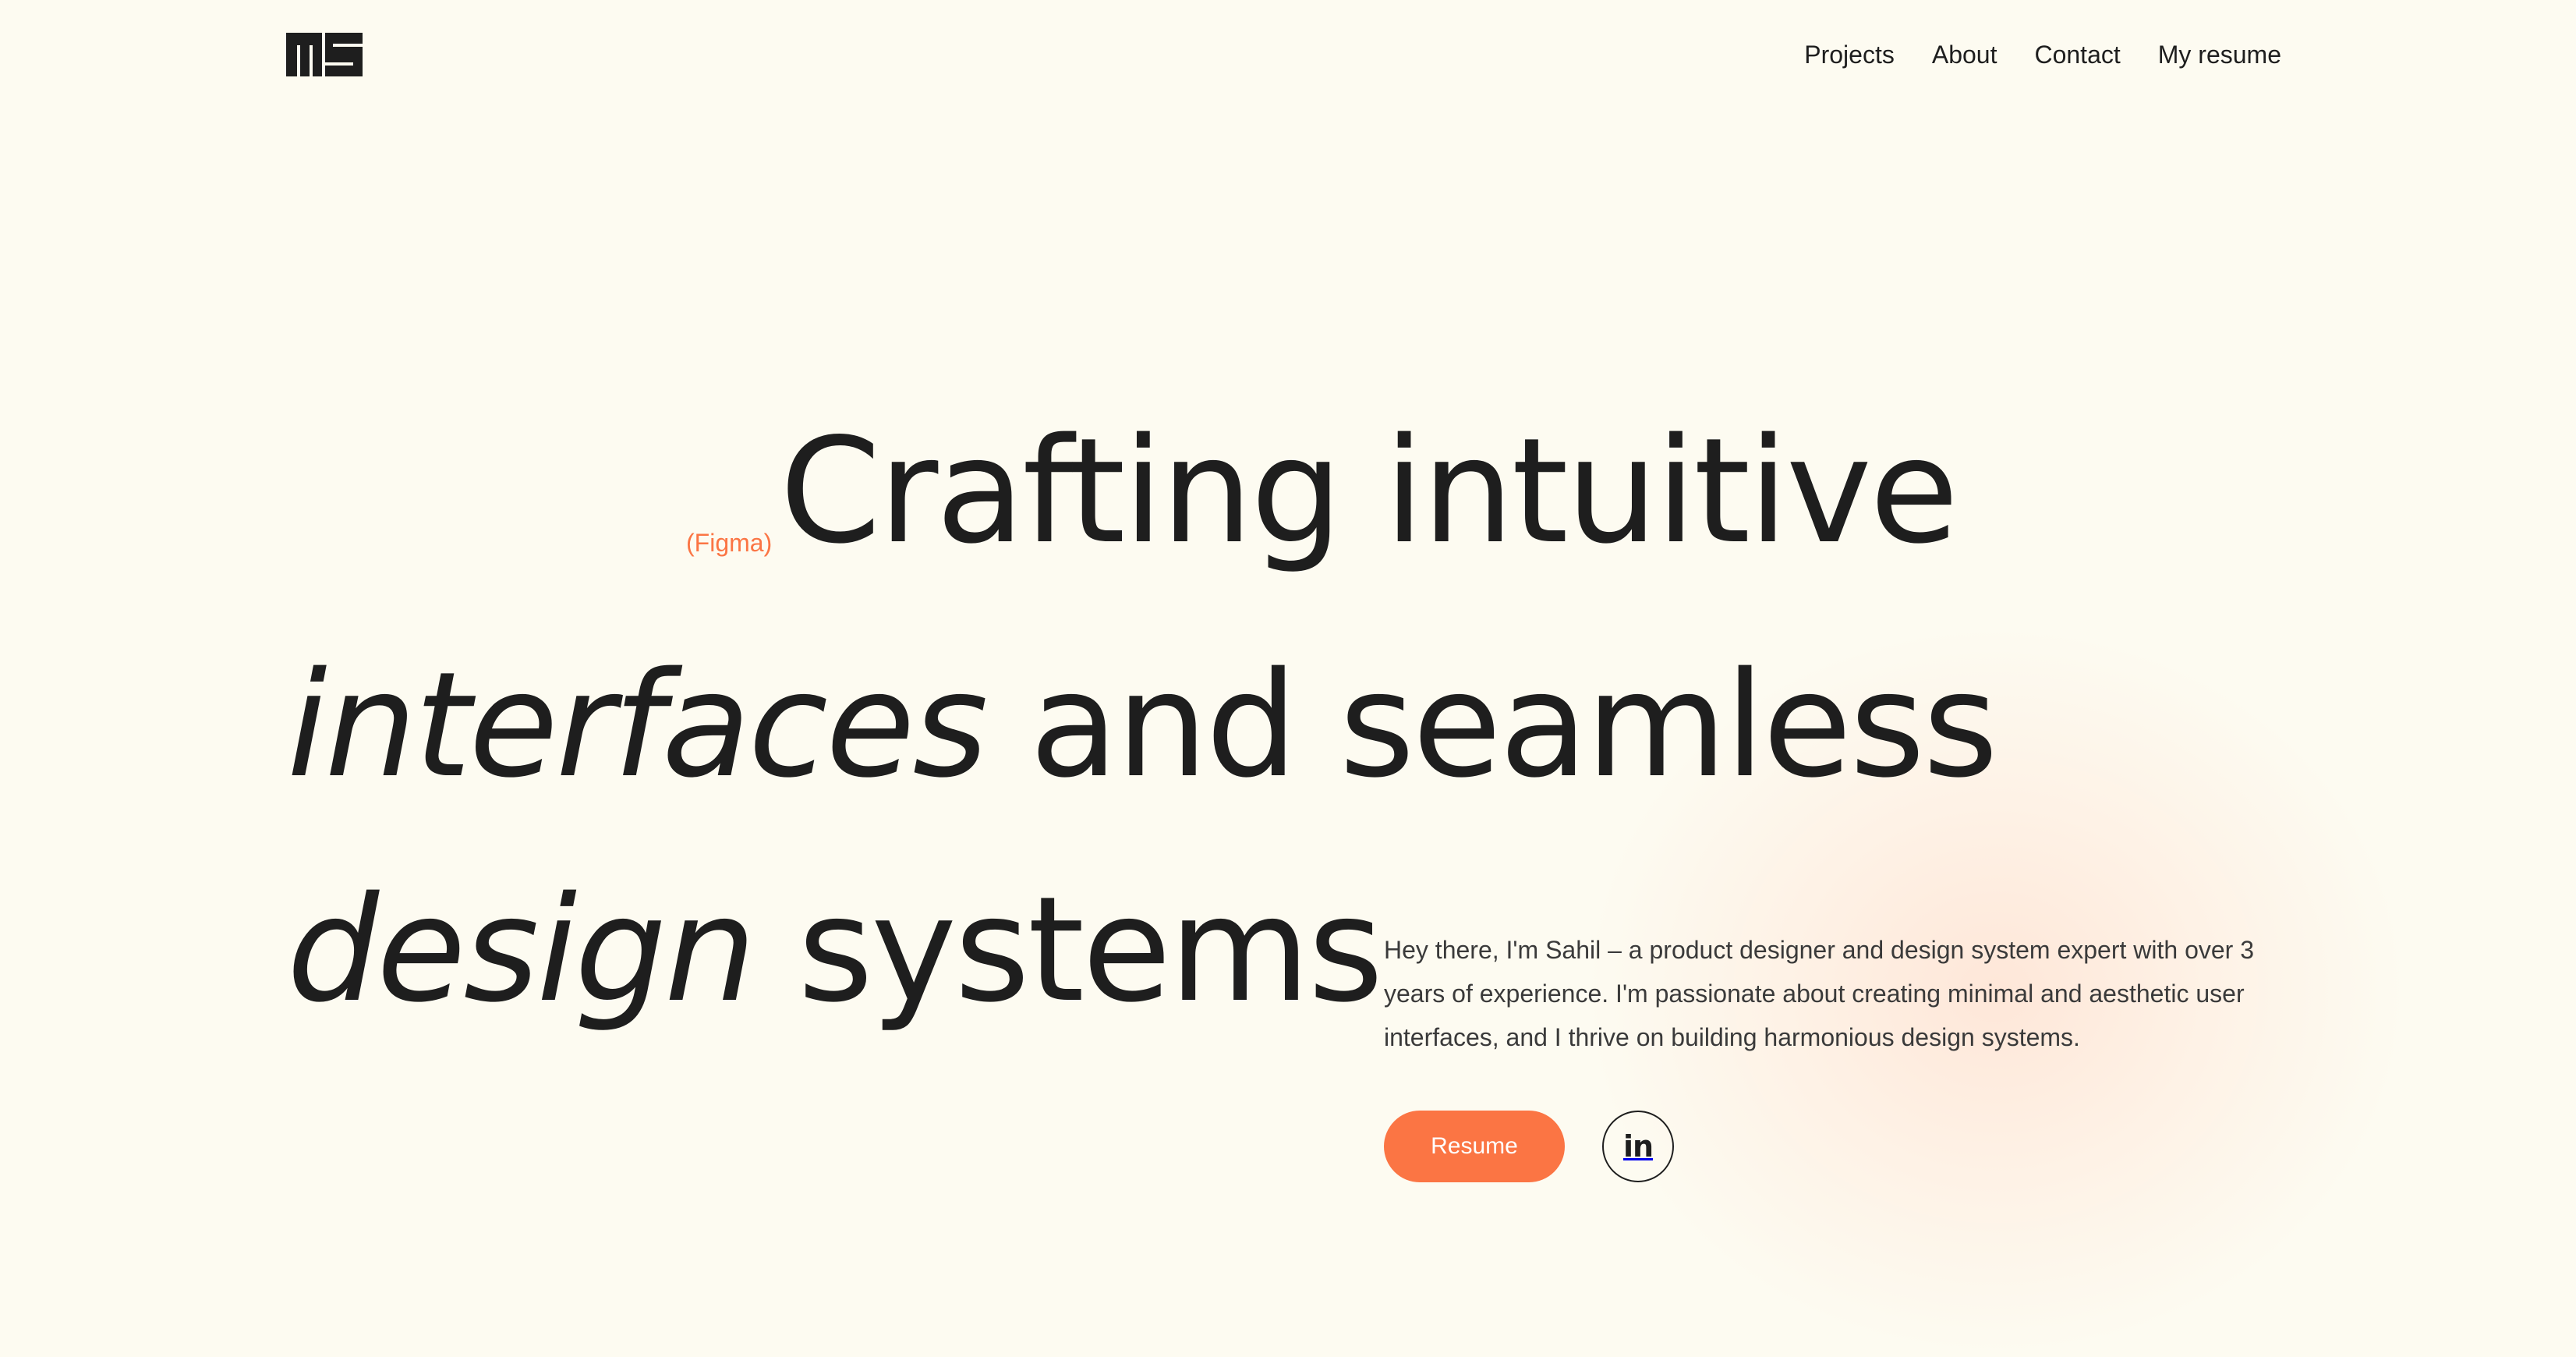 The width and height of the screenshot is (2576, 1357). What do you see at coordinates (1491, 725) in the screenshot?
I see `hero-line-2-rest: and seamless` at bounding box center [1491, 725].